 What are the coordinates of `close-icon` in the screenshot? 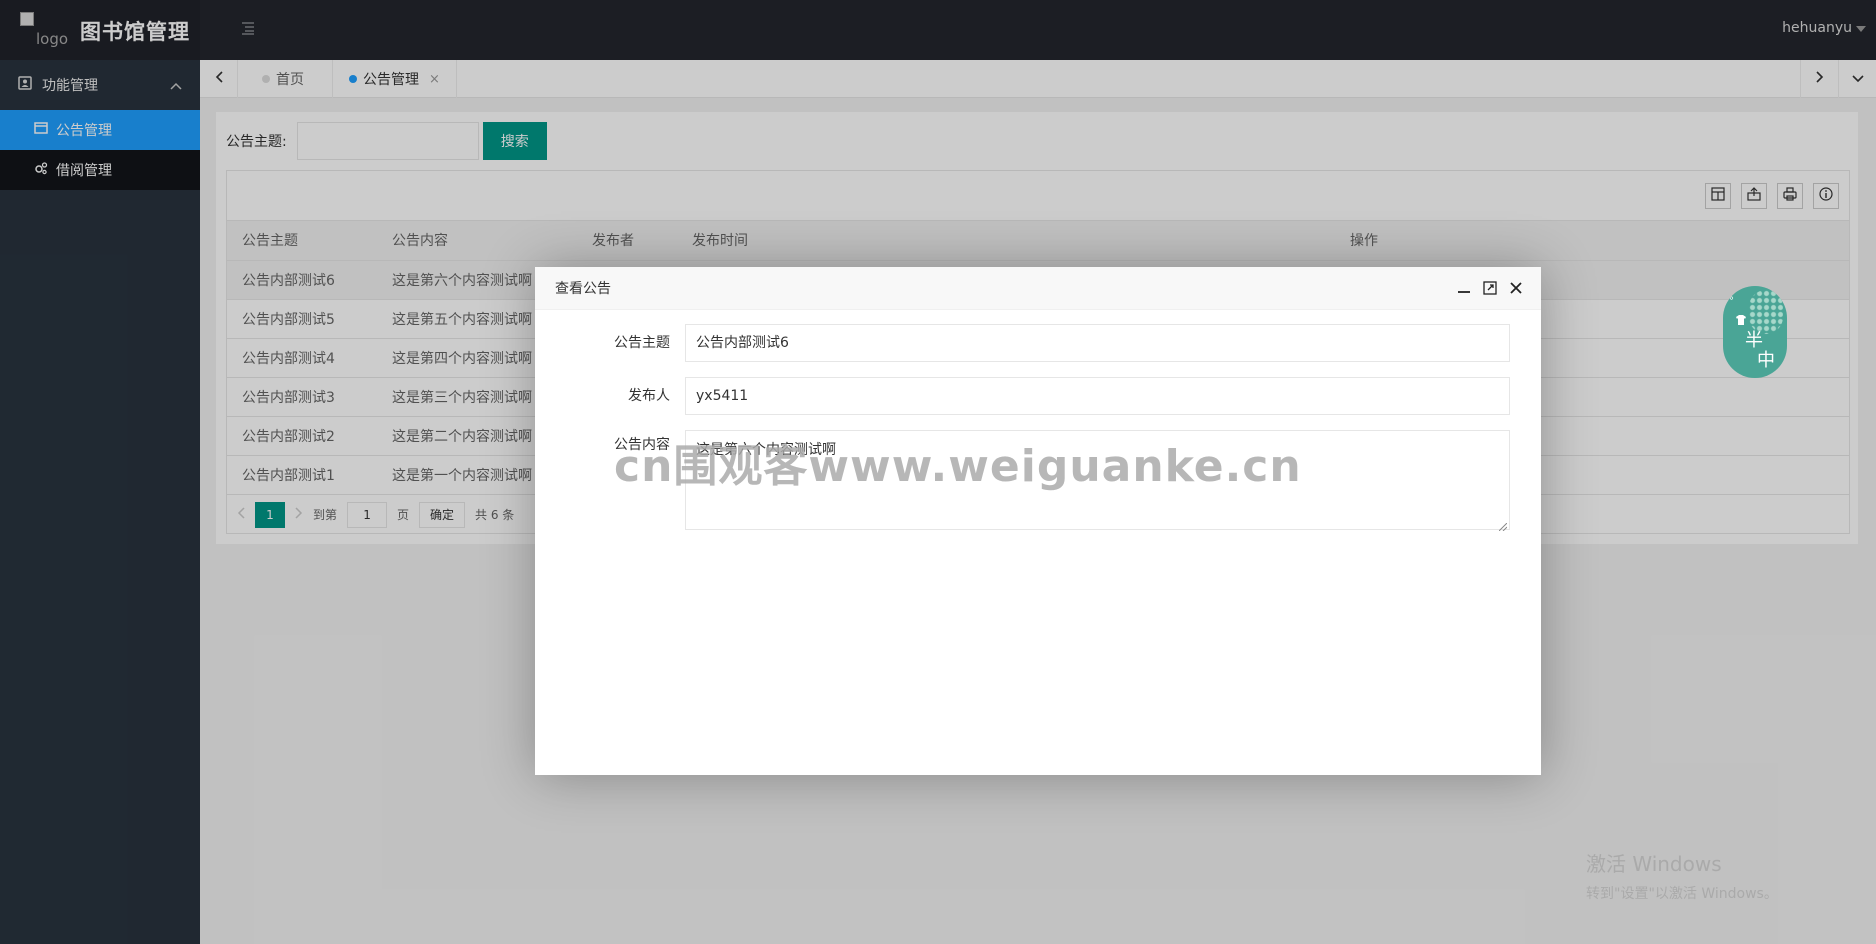 It's located at (1516, 288).